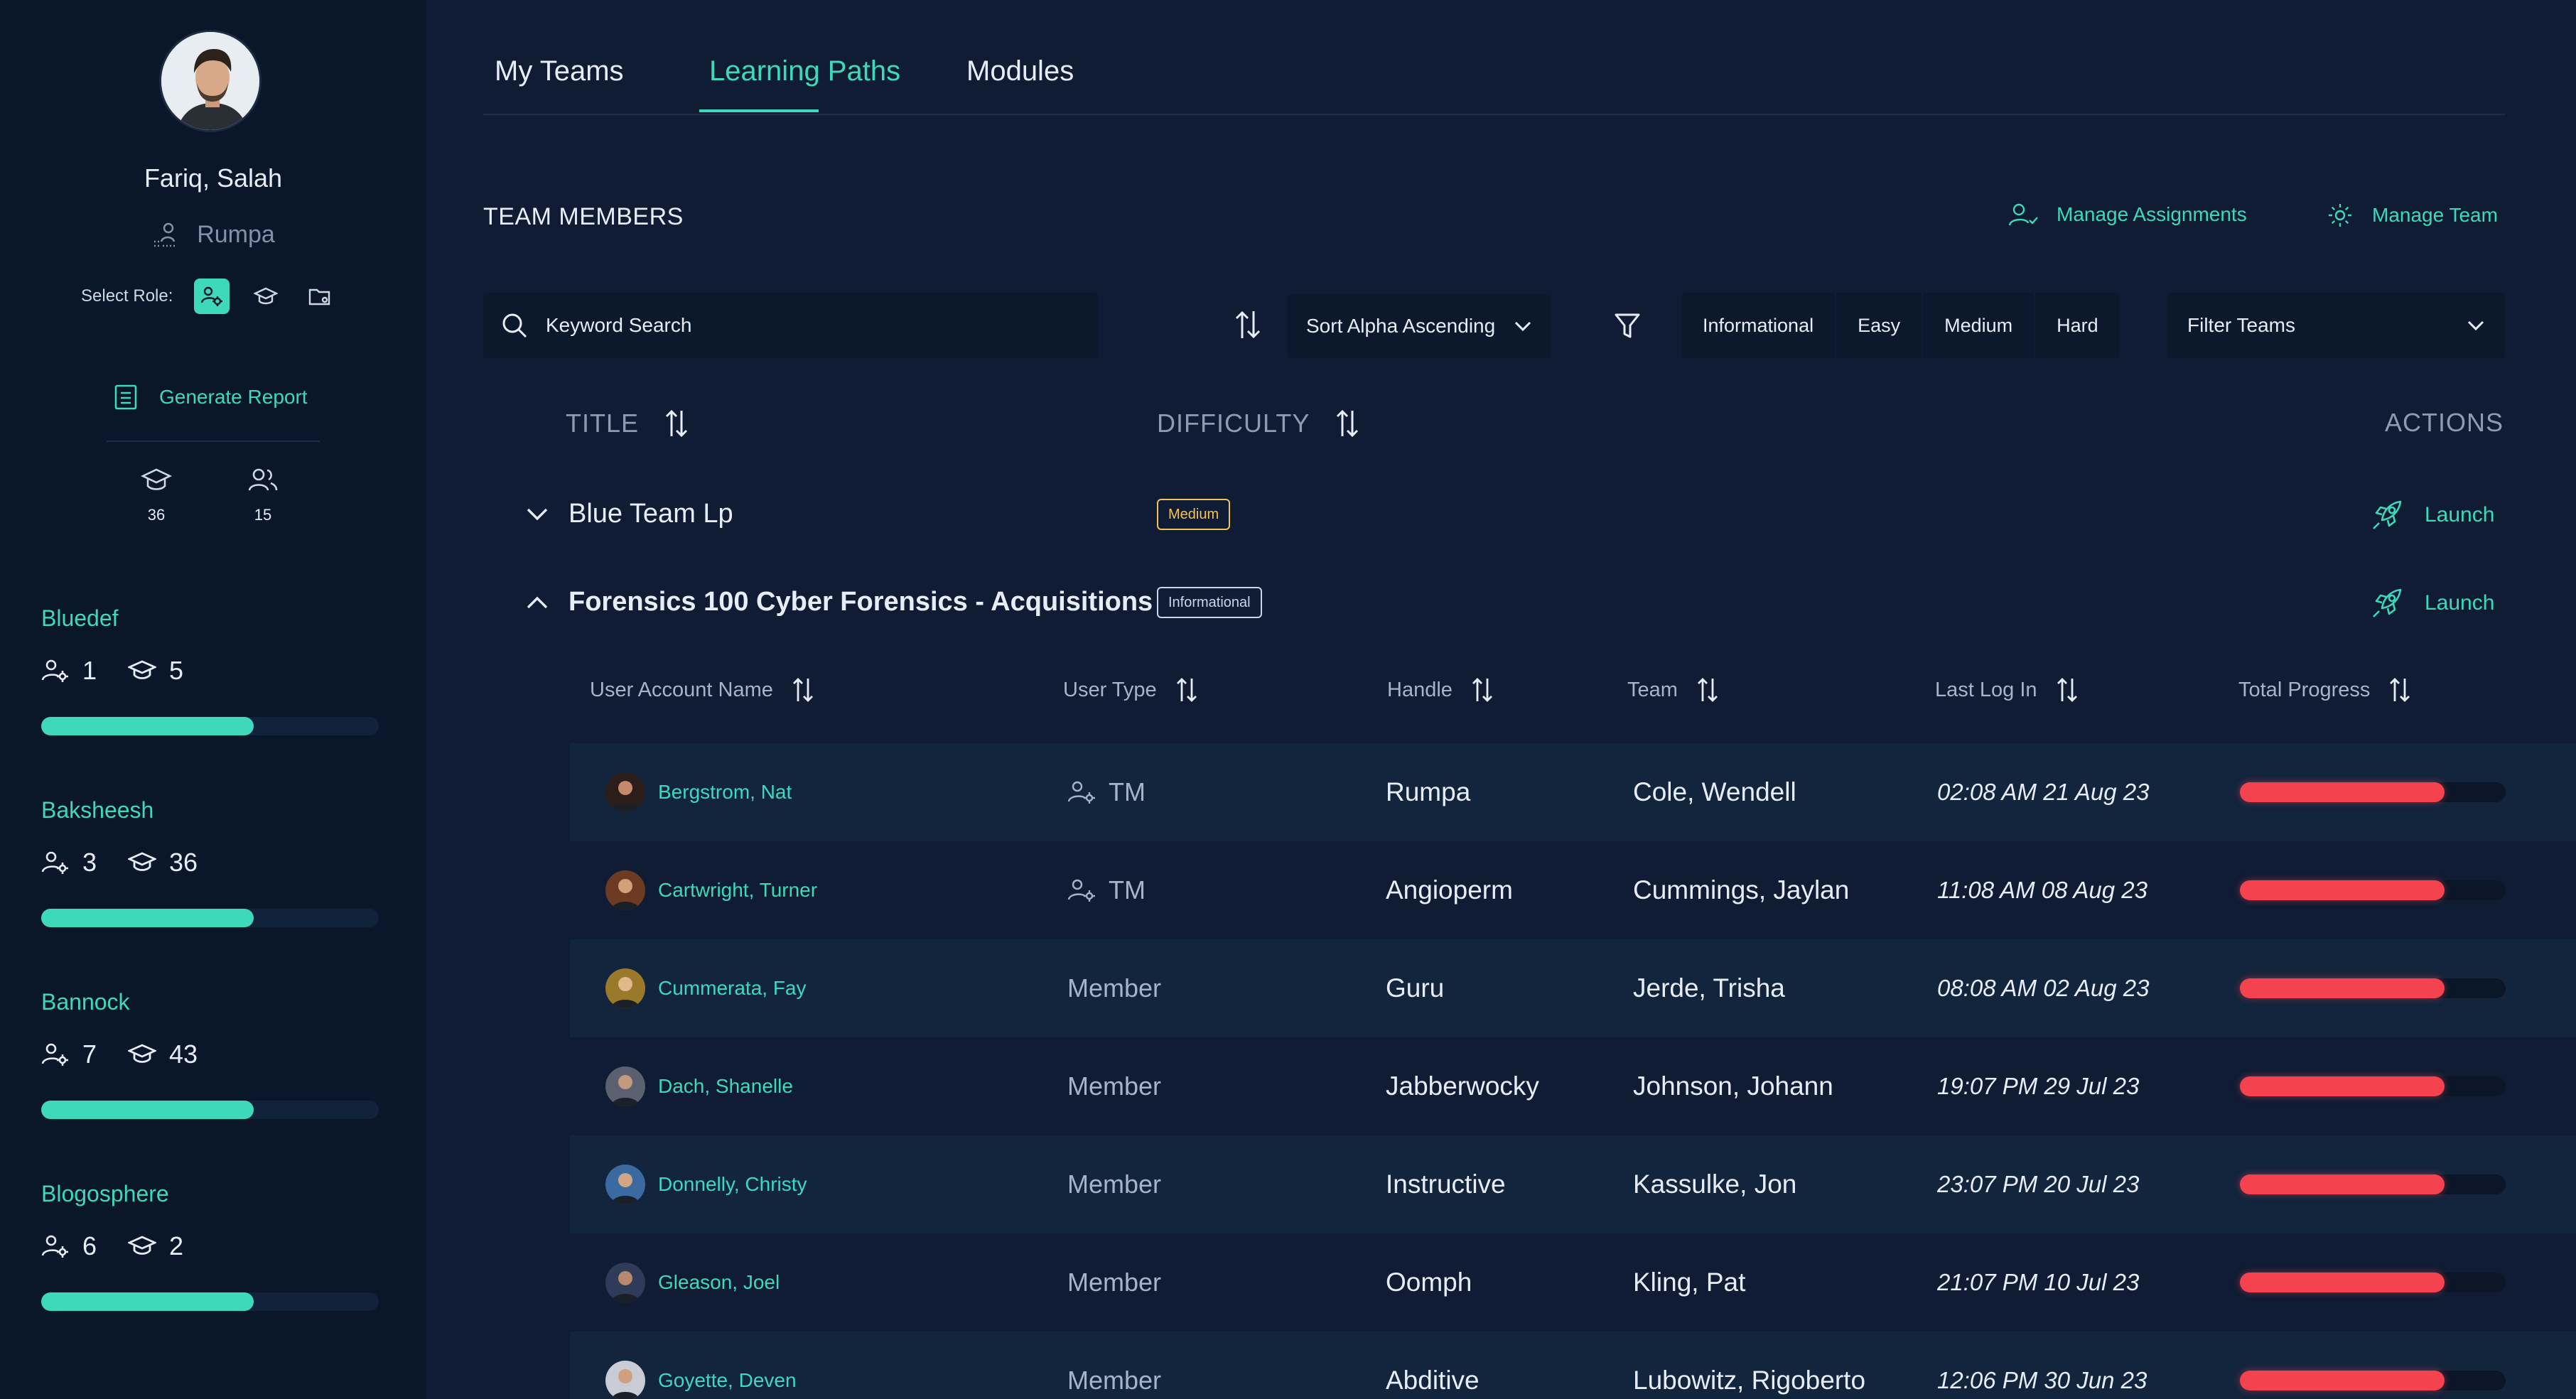 The image size is (2576, 1399). What do you see at coordinates (2007, 689) in the screenshot?
I see `column-header-last-login: Last Log In` at bounding box center [2007, 689].